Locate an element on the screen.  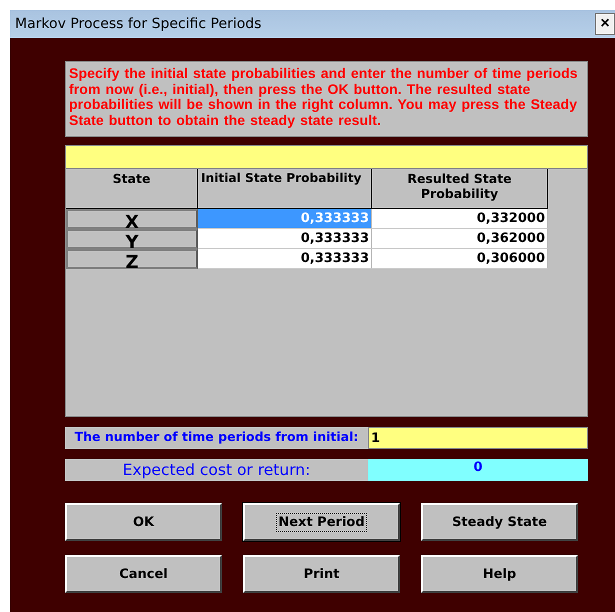
periods-field: 1 is located at coordinates (478, 438).